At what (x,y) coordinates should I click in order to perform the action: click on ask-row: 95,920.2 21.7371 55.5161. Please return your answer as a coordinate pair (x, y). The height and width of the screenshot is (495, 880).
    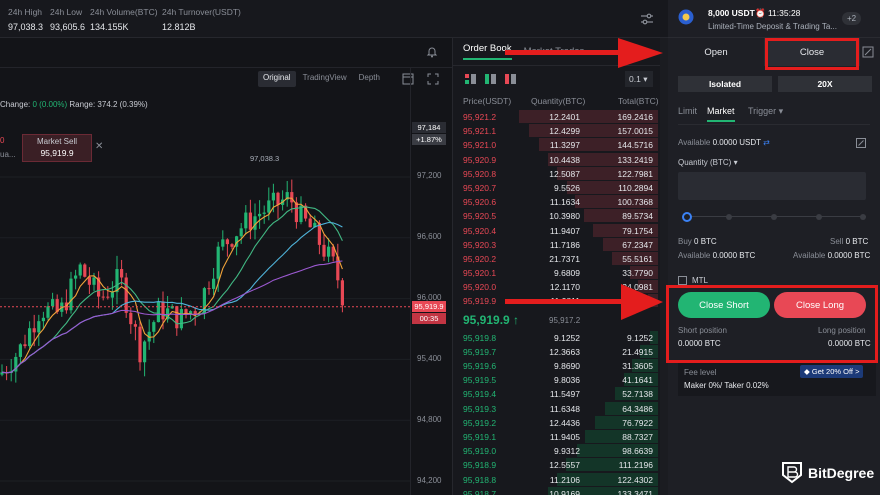
    Looking at the image, I should click on (557, 258).